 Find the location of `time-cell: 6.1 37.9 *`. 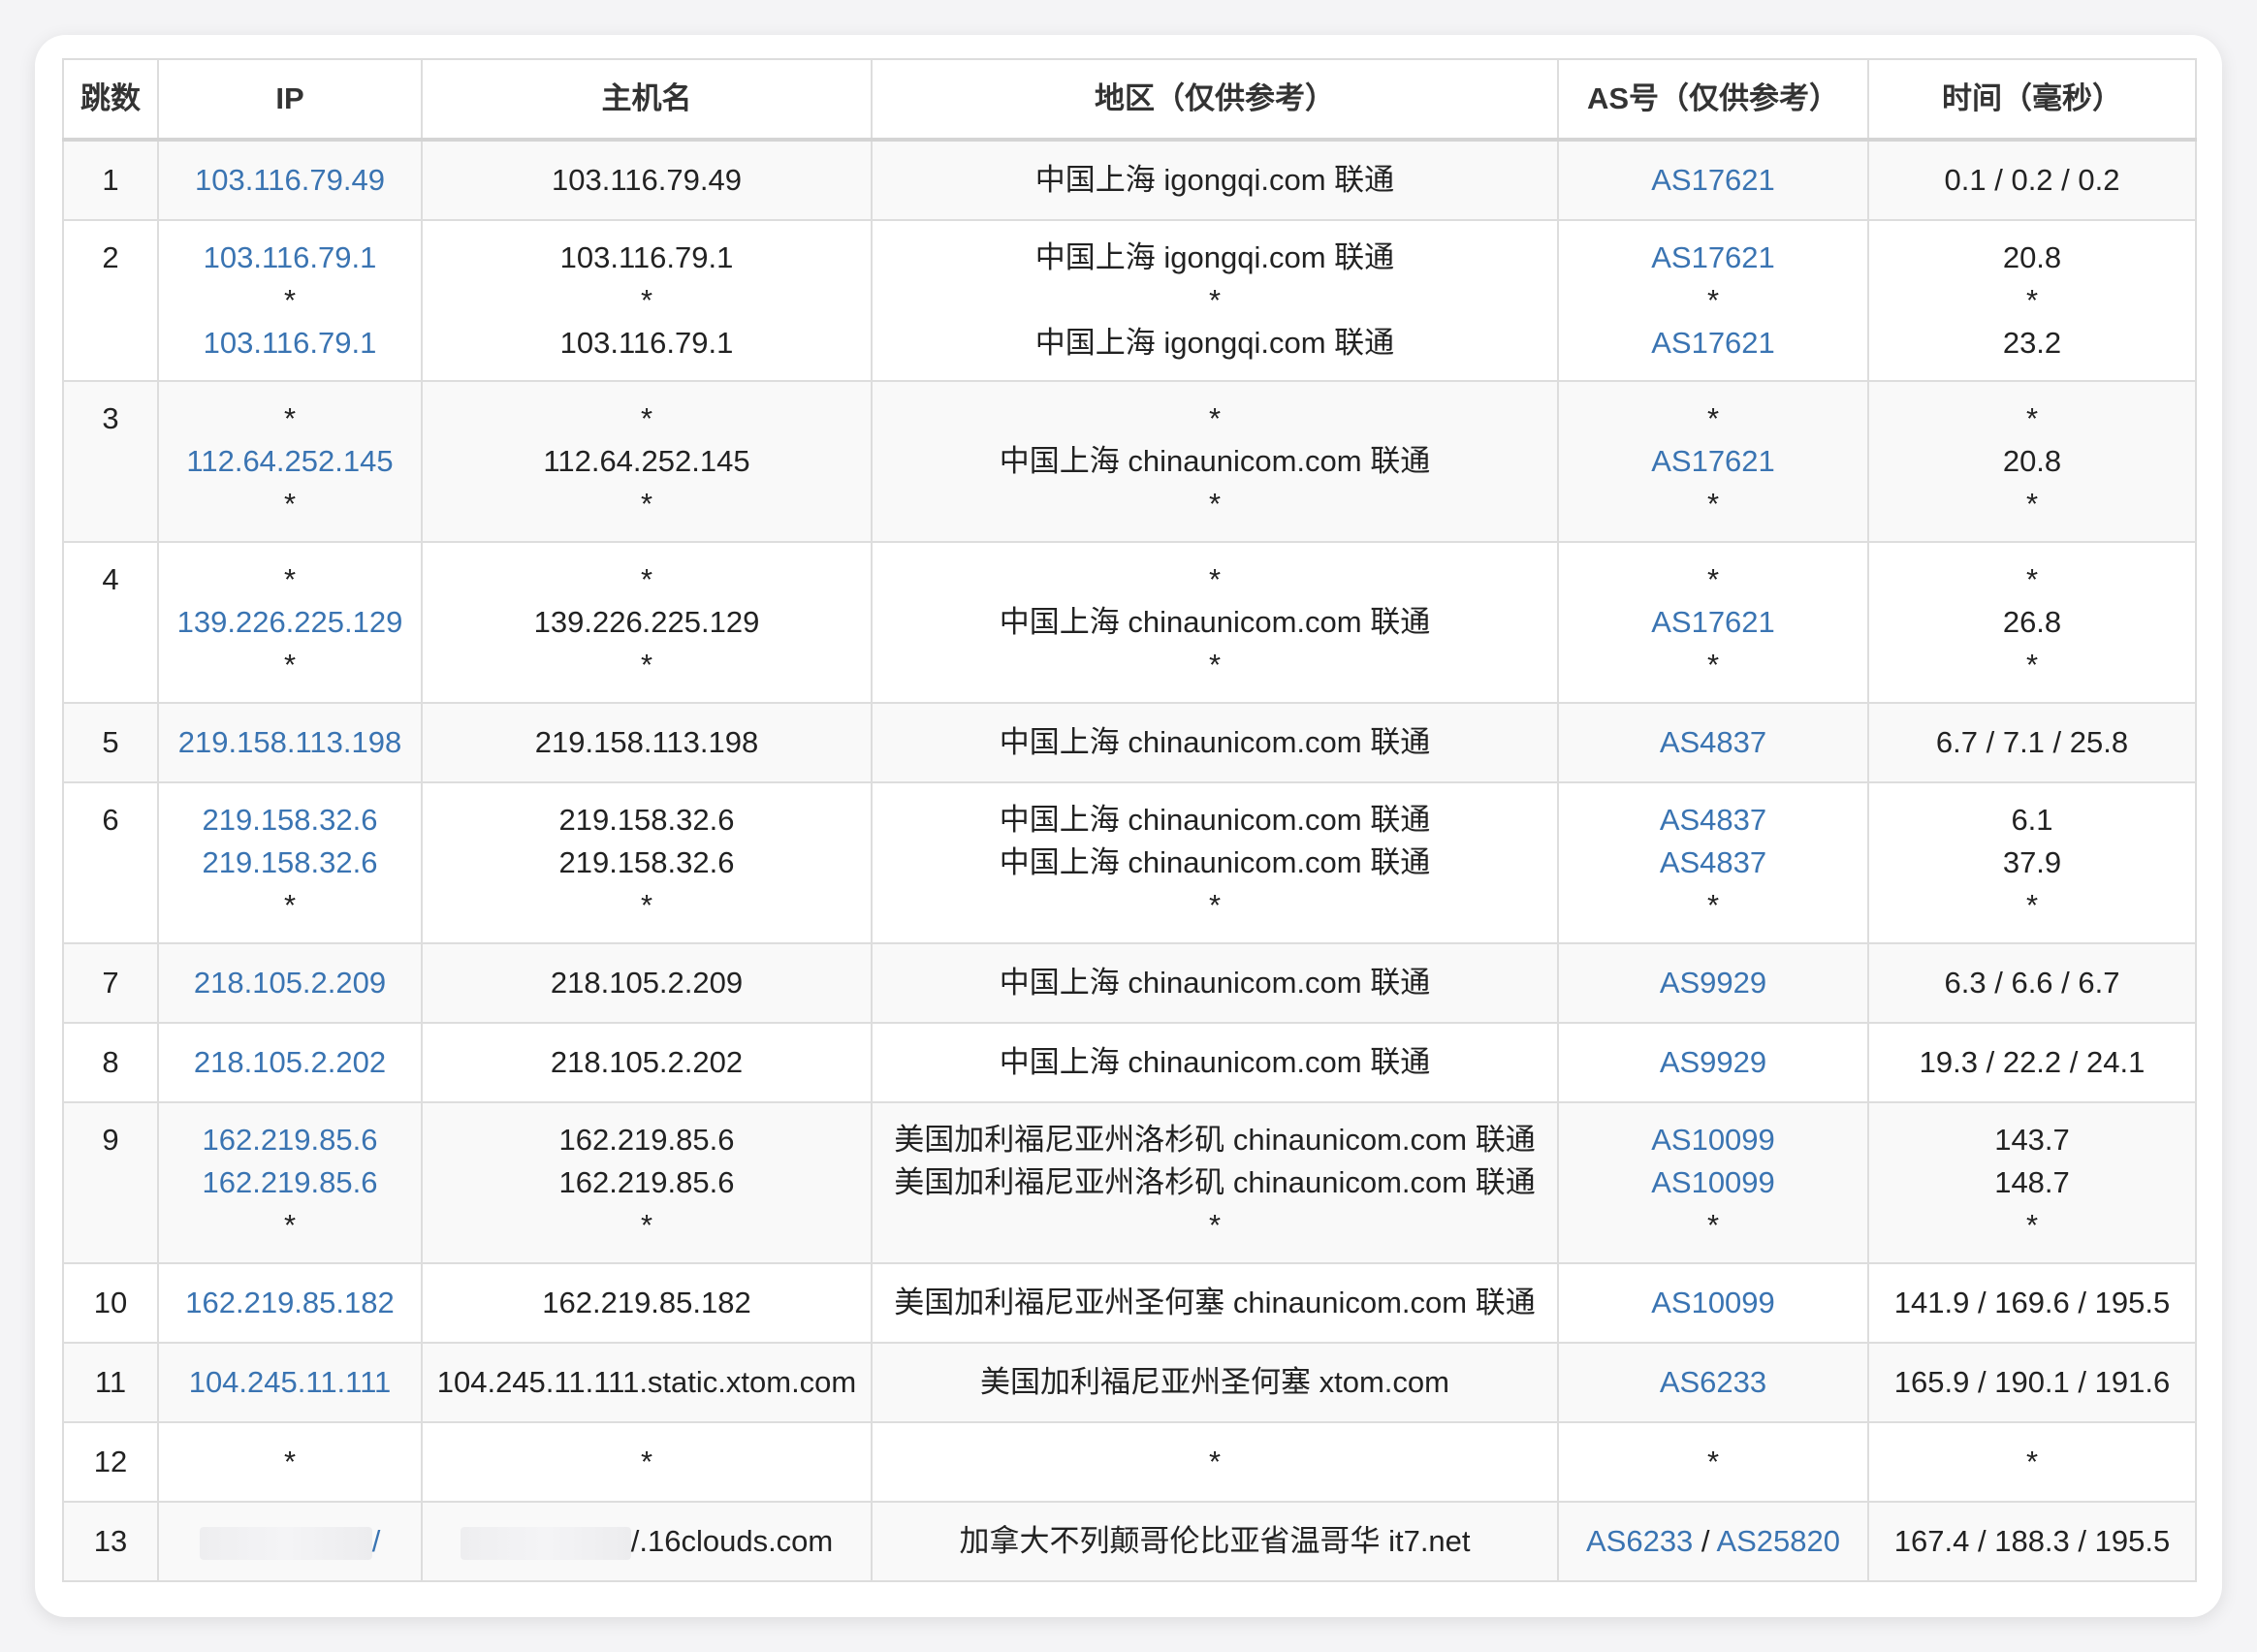

time-cell: 6.1 37.9 * is located at coordinates (2032, 863).